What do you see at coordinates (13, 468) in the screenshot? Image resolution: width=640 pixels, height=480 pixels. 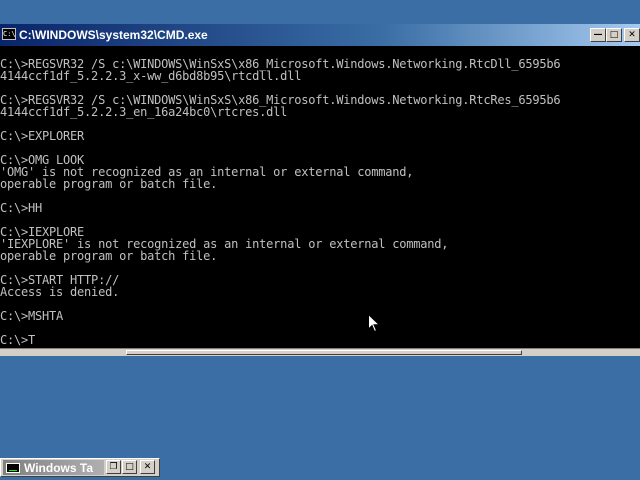 I see `task-manager-icon` at bounding box center [13, 468].